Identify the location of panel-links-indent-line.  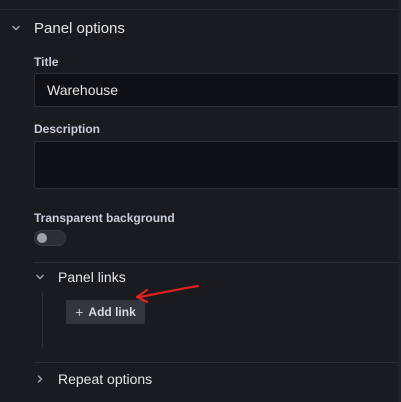
(42, 320).